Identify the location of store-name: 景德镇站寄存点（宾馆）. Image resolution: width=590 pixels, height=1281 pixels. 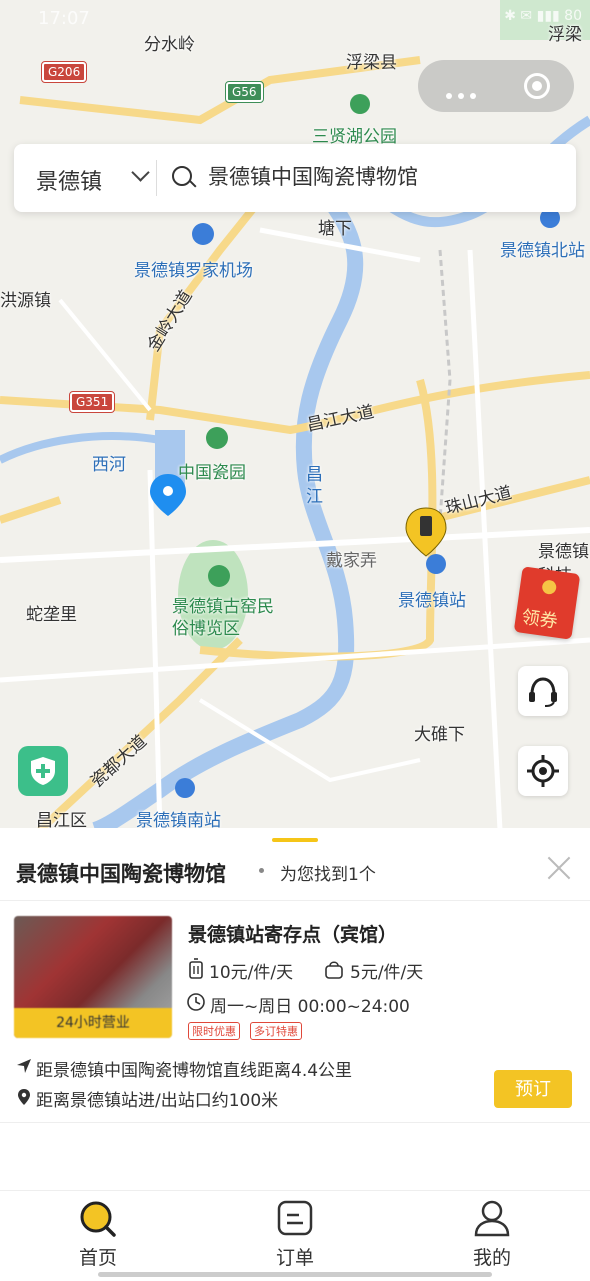
(292, 933).